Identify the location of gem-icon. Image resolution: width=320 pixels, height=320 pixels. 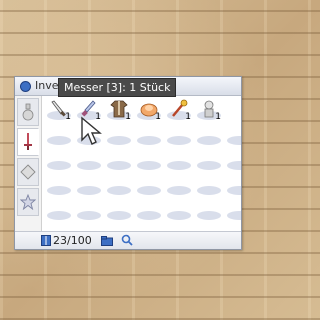
(28, 172).